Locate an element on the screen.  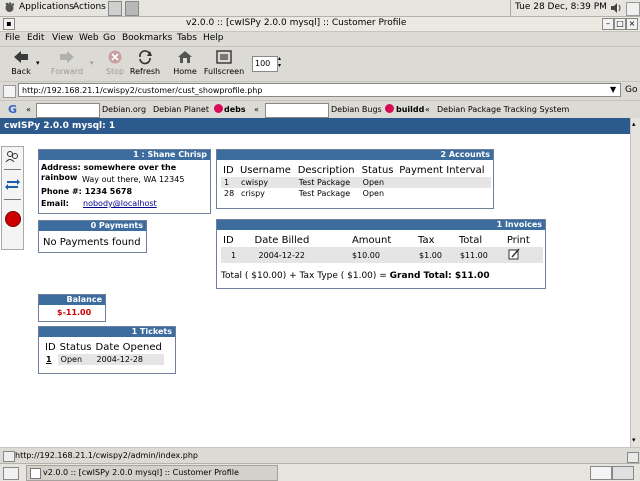
balance-header: Balance is located at coordinates (72, 300).